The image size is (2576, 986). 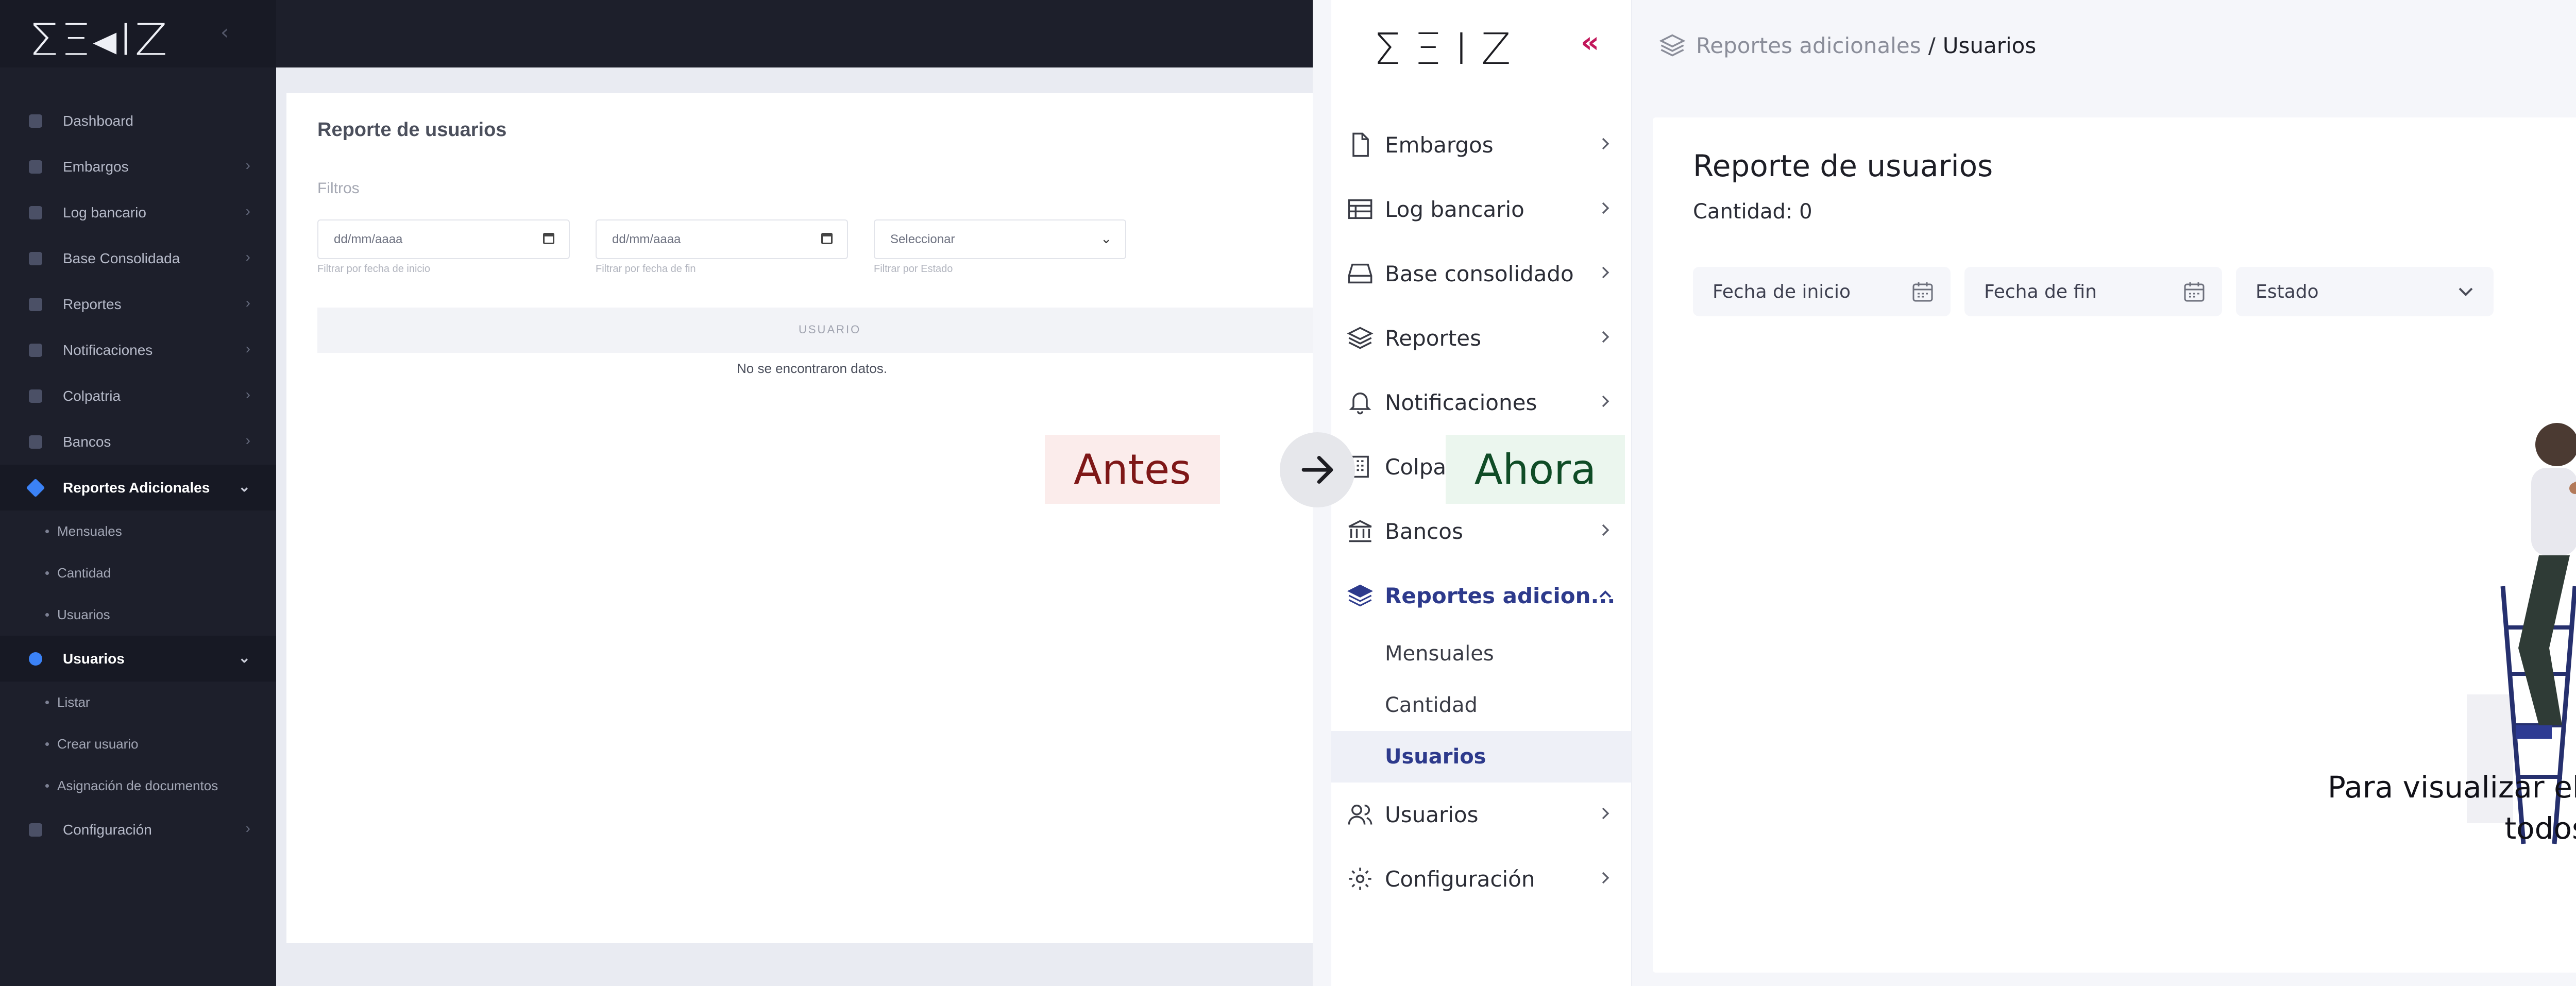 I want to click on old-sub-cantidad: Cantidad, so click(x=138, y=573).